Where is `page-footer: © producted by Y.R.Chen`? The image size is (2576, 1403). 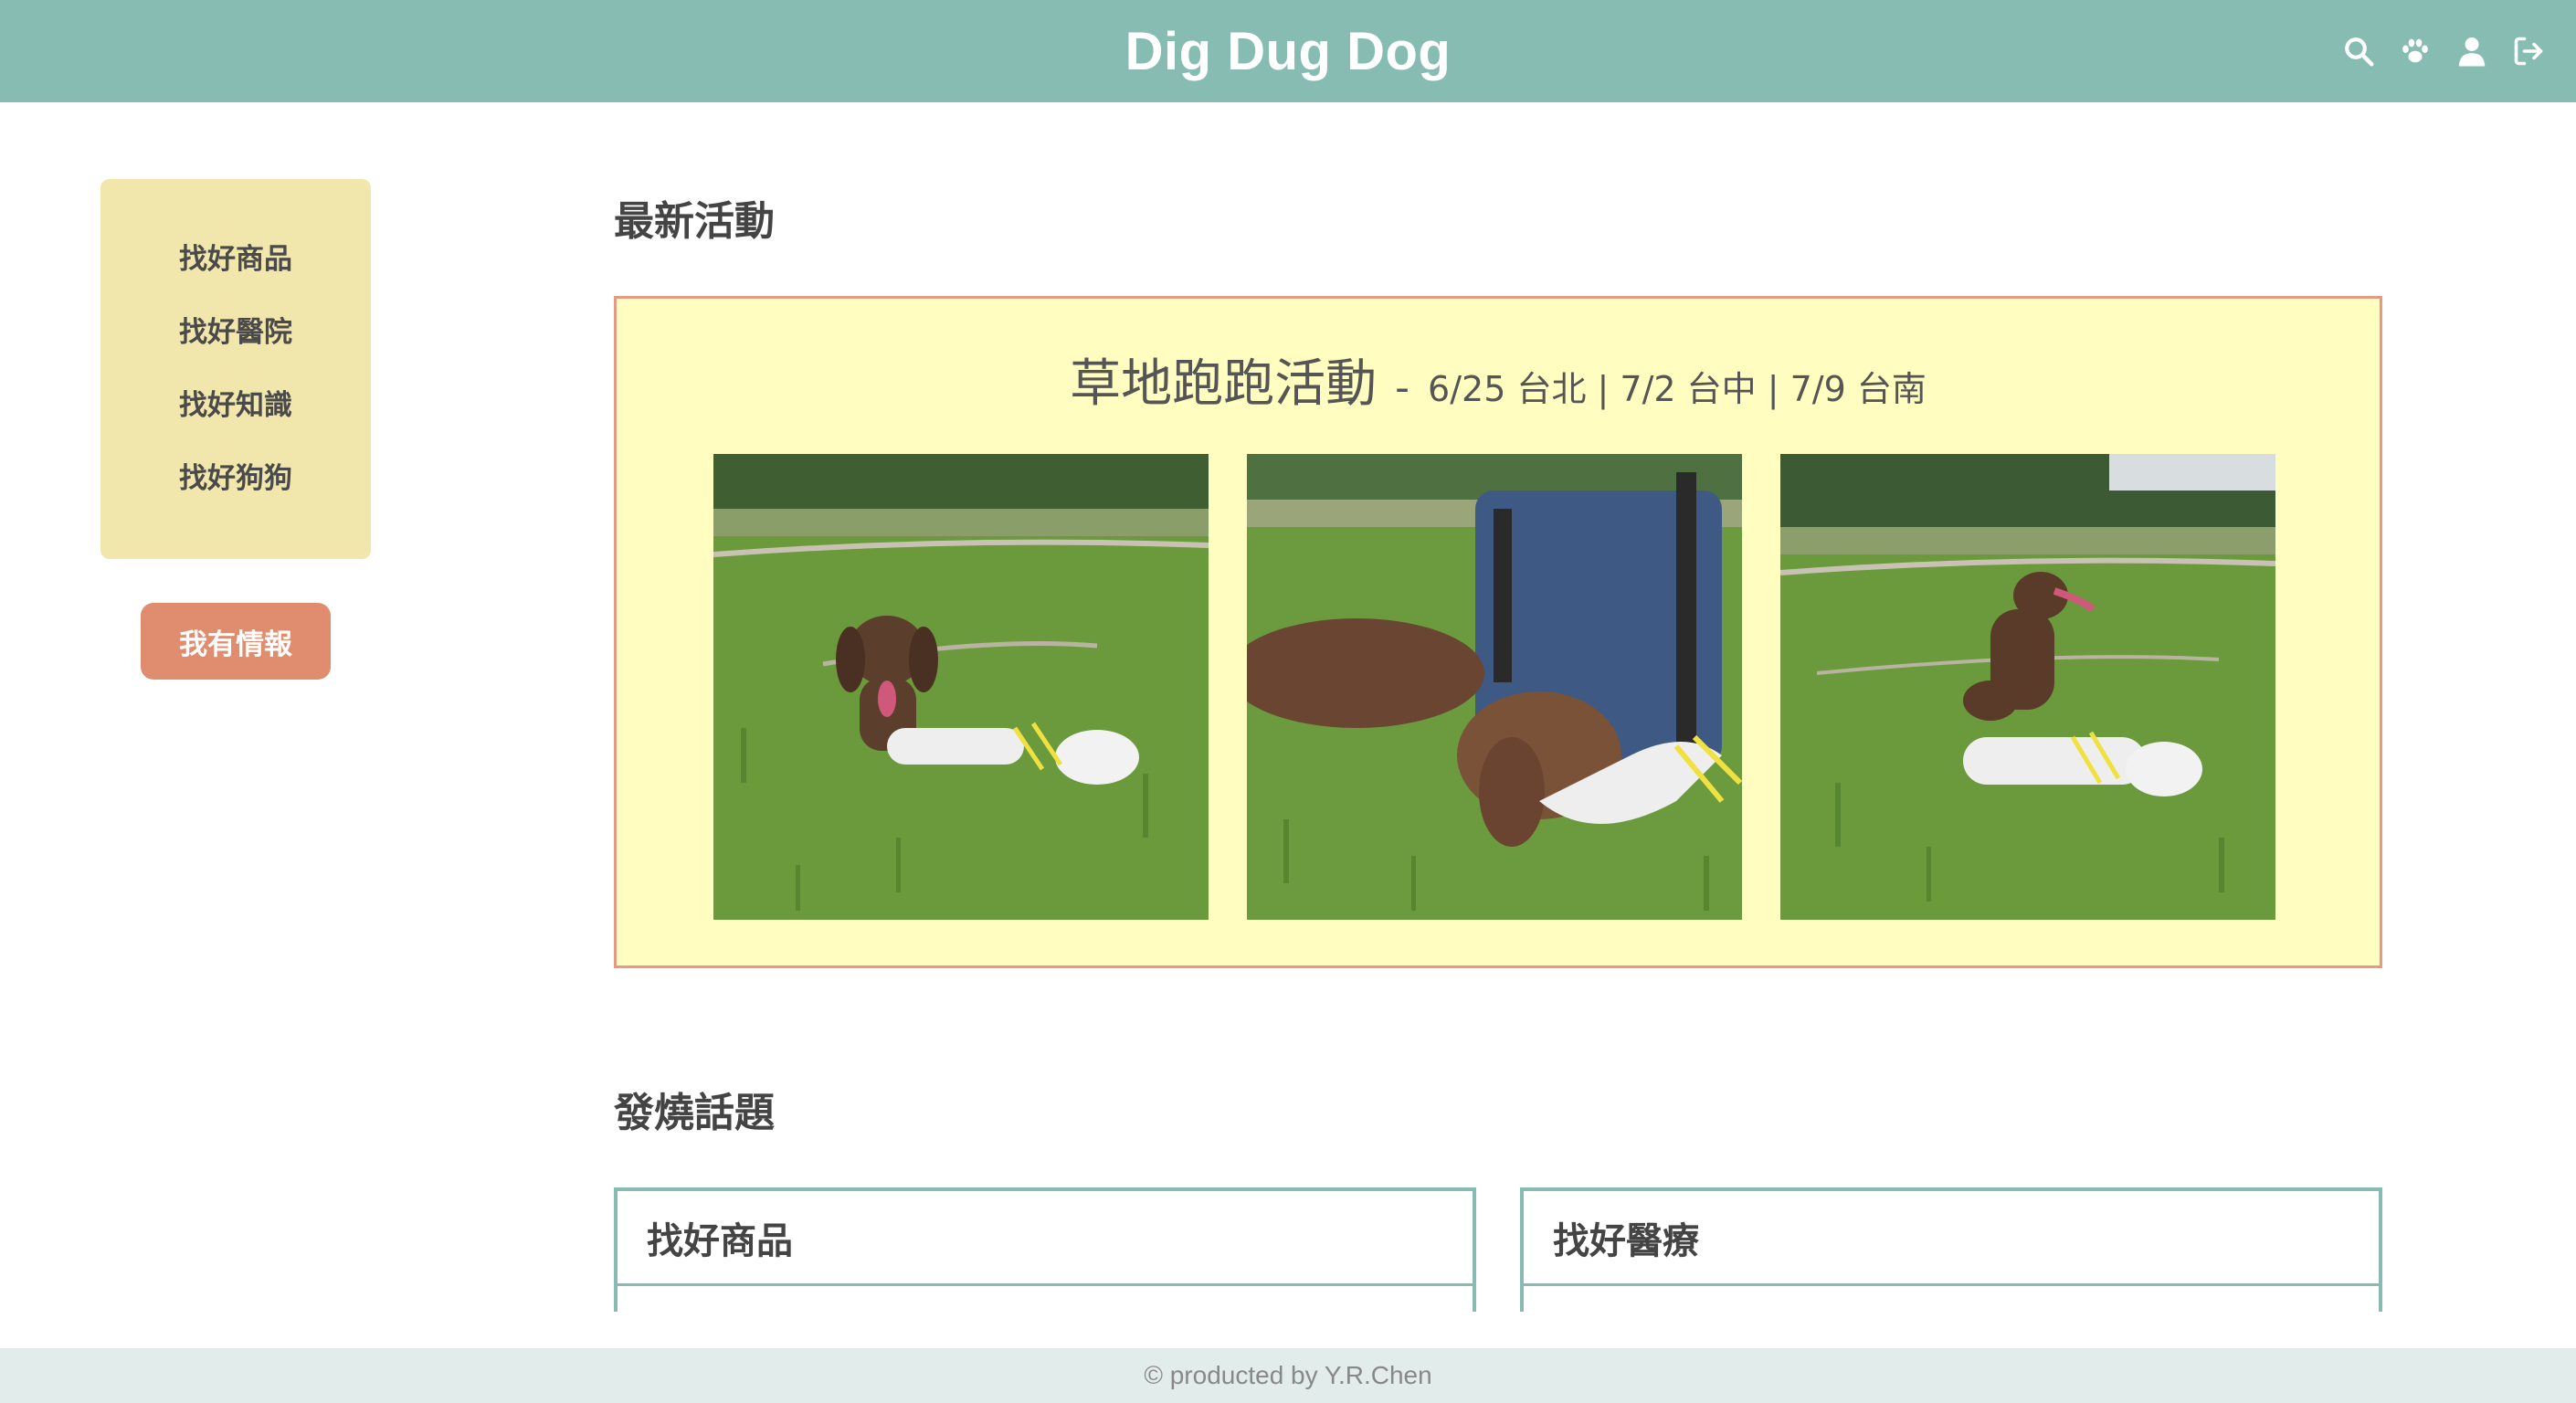
page-footer: © producted by Y.R.Chen is located at coordinates (1288, 1376).